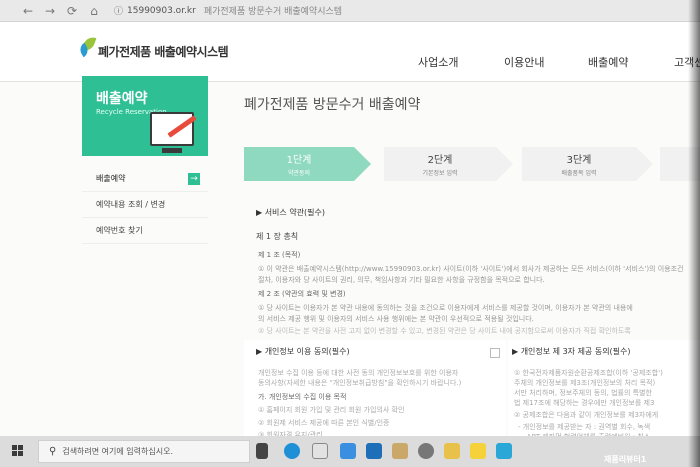 This screenshot has width=700, height=467. I want to click on back-icon: ←, so click(28, 11).